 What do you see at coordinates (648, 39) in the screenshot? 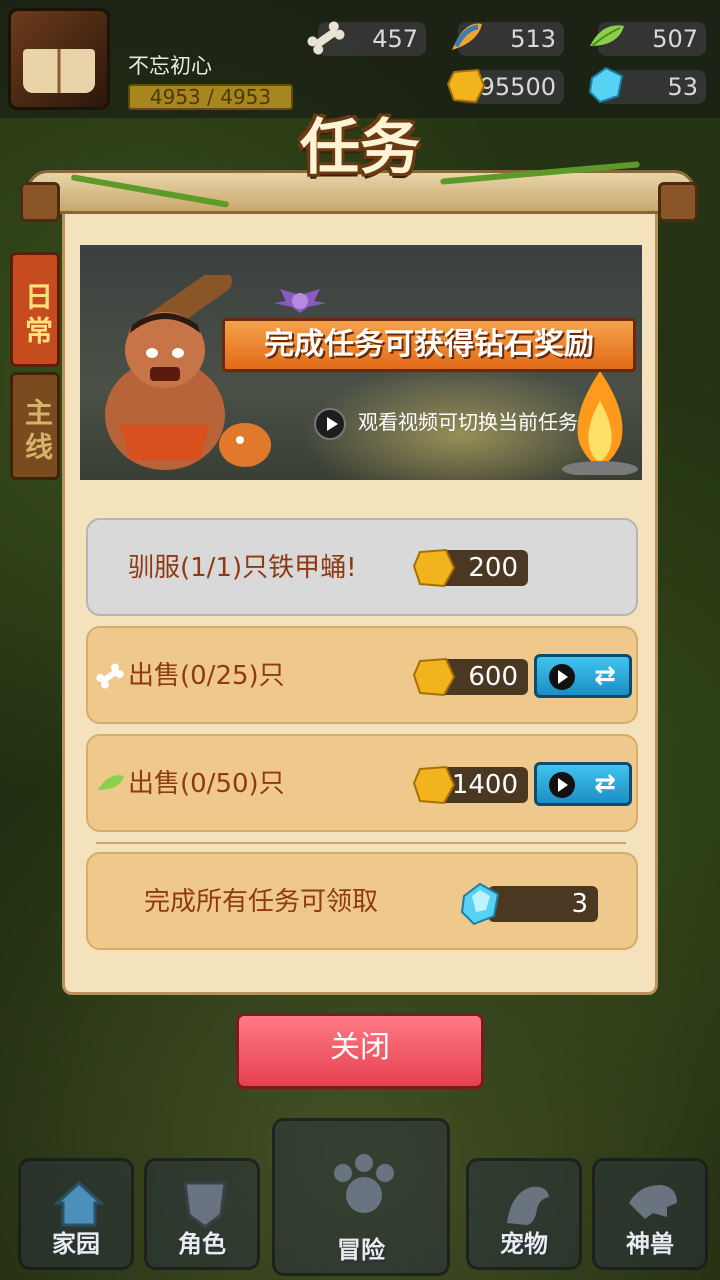
I see `leaf-counter: 507` at bounding box center [648, 39].